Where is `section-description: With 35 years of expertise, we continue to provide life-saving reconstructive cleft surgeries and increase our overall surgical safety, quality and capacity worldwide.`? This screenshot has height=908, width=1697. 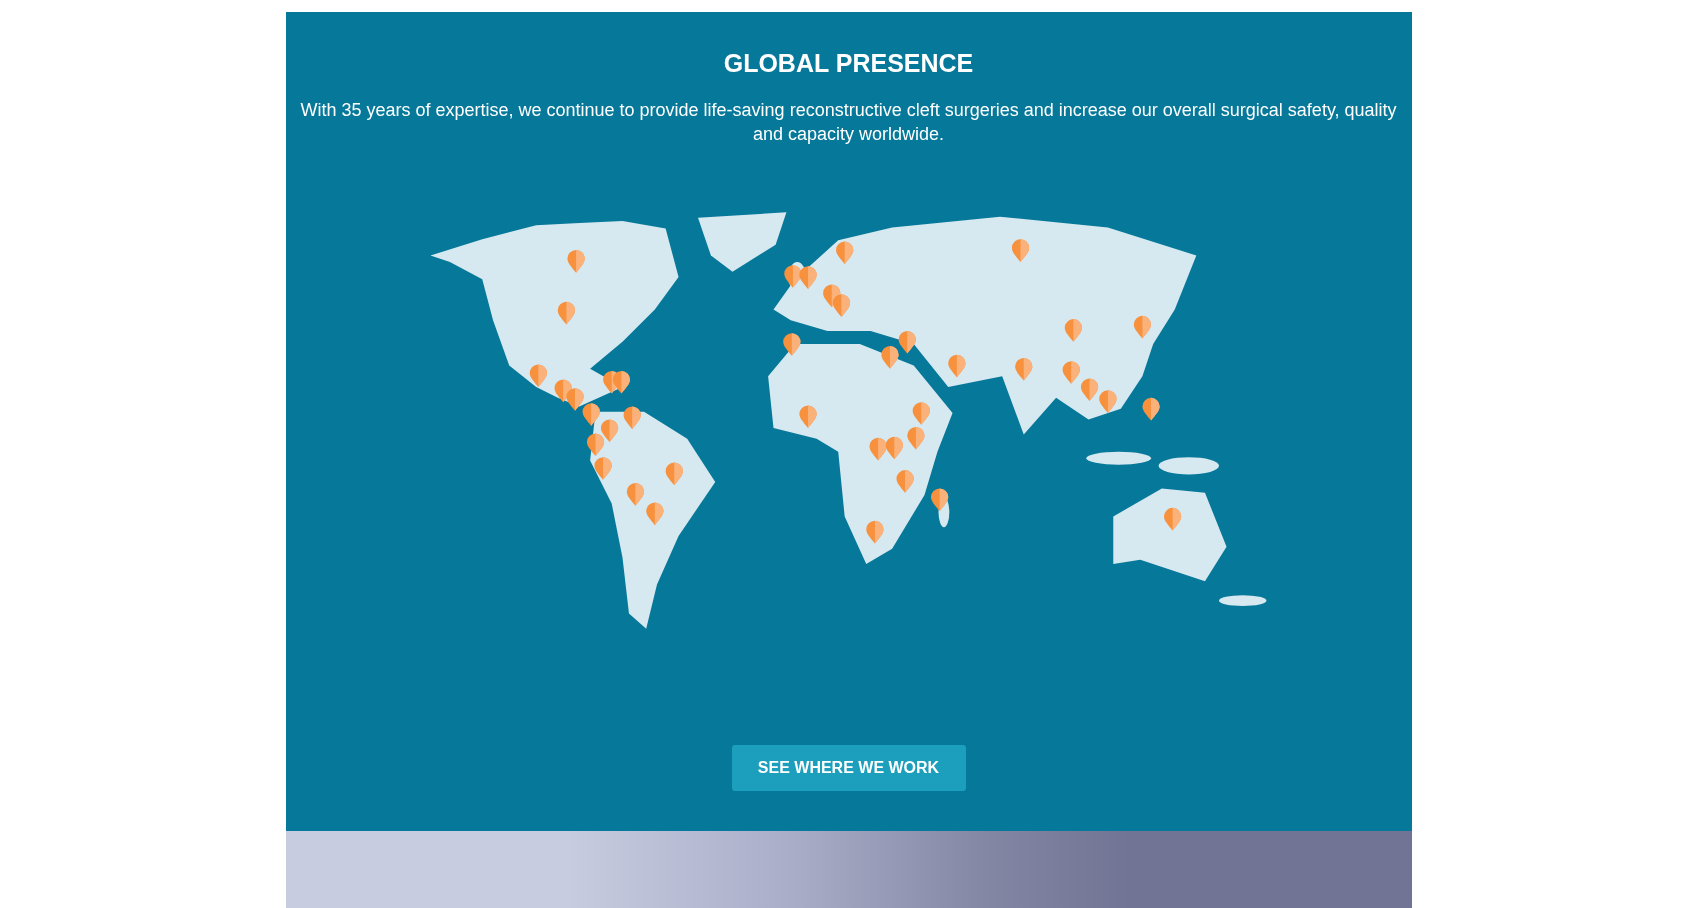
section-description: With 35 years of expertise, we continue to provide life-saving reconstructive cleft surgeries and increase our overall surgical safety, quality and capacity worldwide. is located at coordinates (848, 122).